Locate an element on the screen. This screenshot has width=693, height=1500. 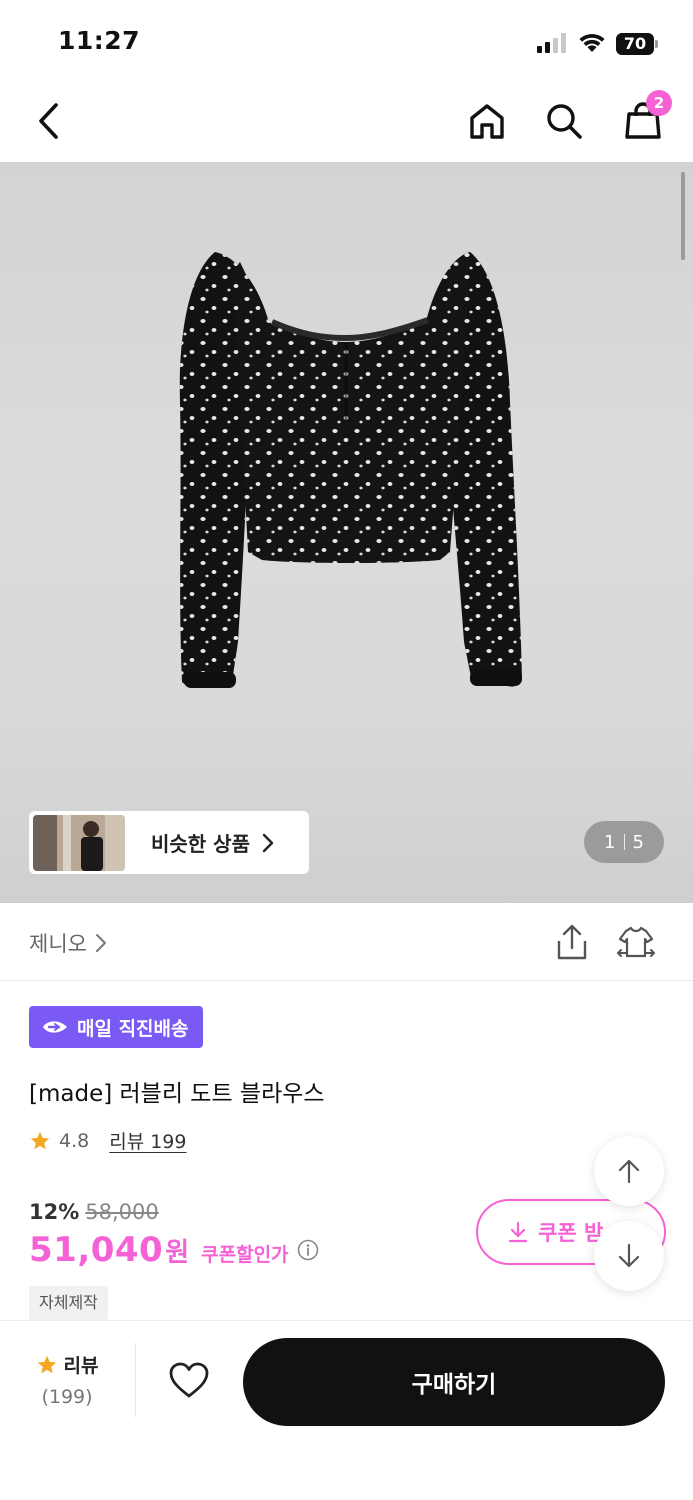
similar-products-label: 비슷한 상품 is located at coordinates (200, 844).